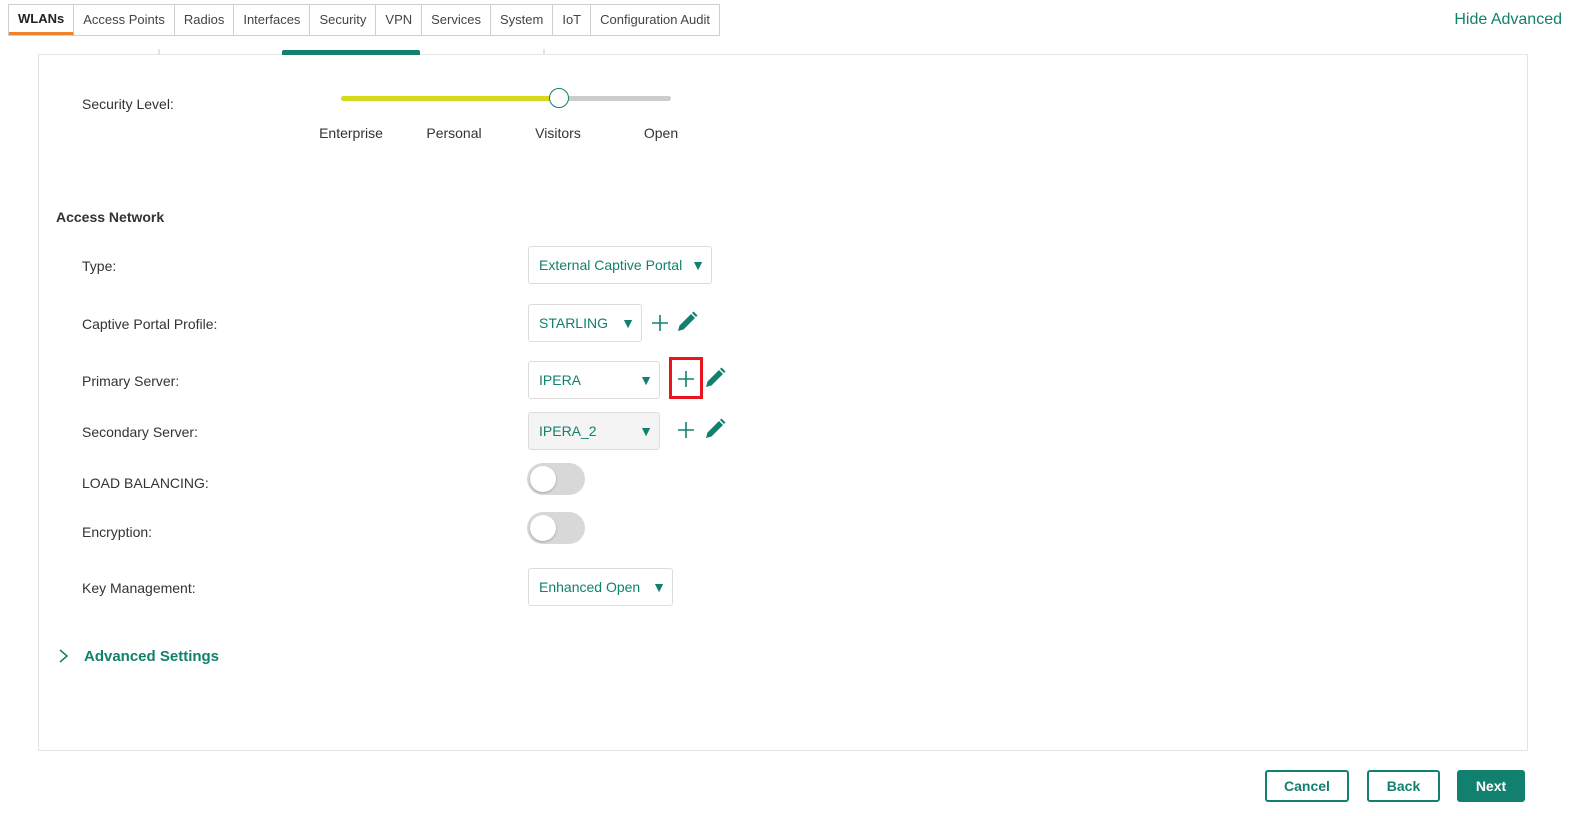  Describe the element at coordinates (1491, 786) in the screenshot. I see `next-button: Next` at that location.